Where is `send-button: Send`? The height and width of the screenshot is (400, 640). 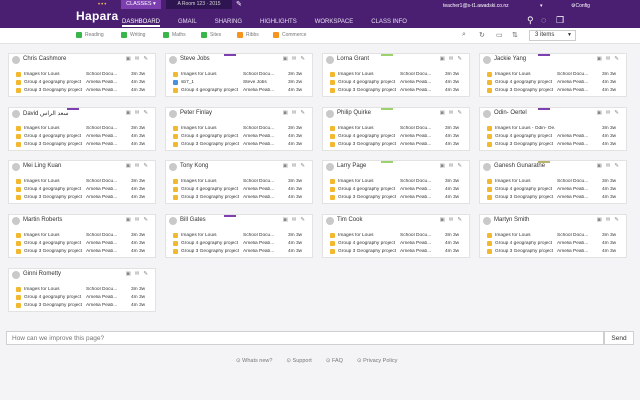 send-button: Send is located at coordinates (619, 338).